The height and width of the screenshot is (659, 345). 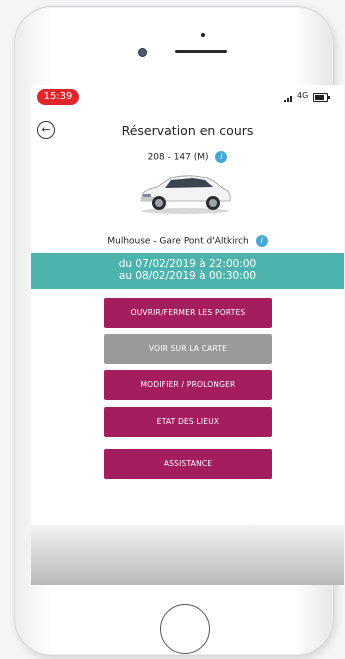 I want to click on date-to: au 08/02/2019 à 00:30:00, so click(x=187, y=276).